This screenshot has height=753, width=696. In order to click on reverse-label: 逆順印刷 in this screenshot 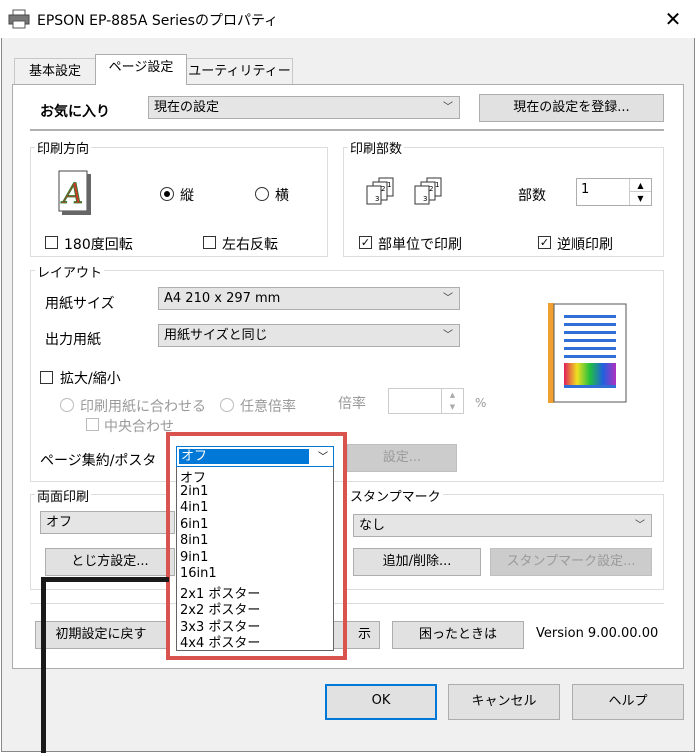, I will do `click(585, 245)`.